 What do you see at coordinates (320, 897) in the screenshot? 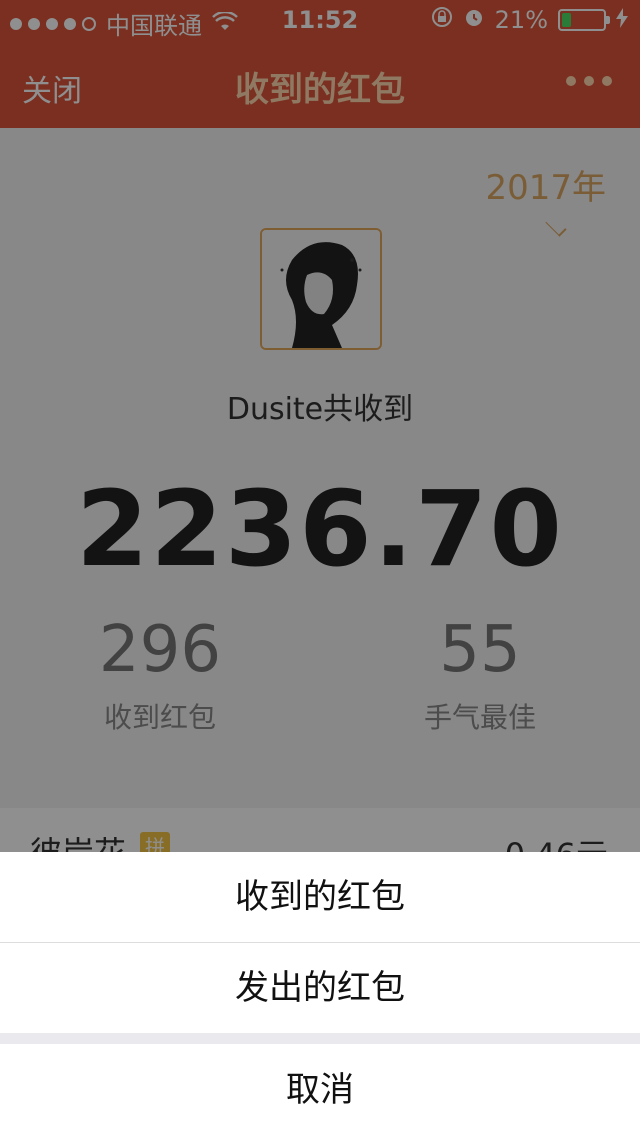
I see `received-red-packets-option: 收到的红包` at bounding box center [320, 897].